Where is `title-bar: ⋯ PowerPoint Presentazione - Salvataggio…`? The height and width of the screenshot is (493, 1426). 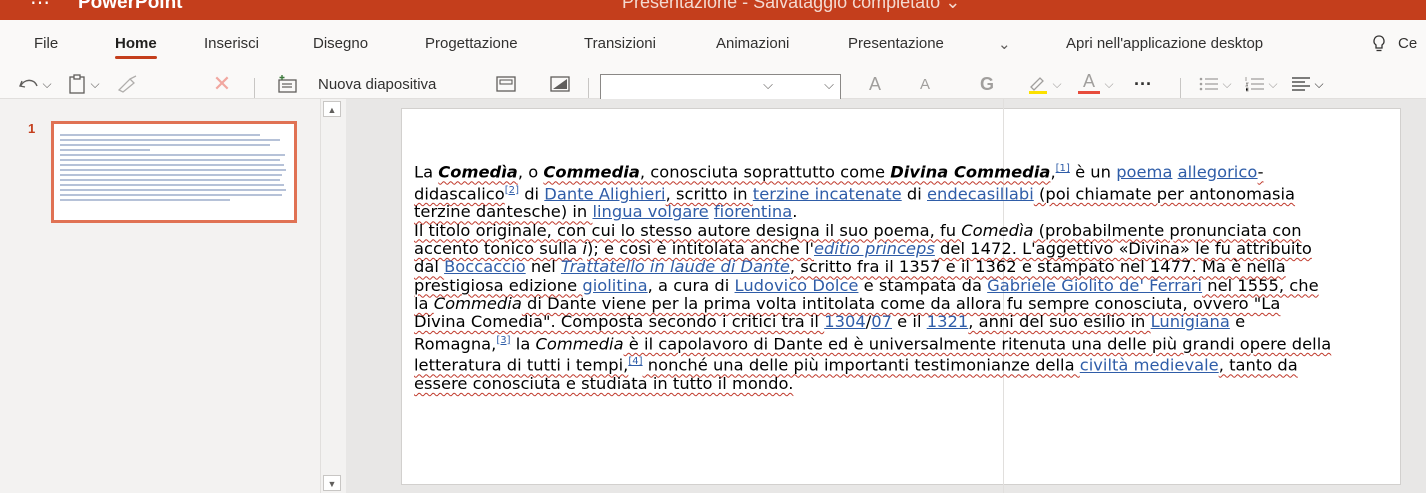
title-bar: ⋯ PowerPoint Presentazione - Salvataggio… is located at coordinates (713, 10).